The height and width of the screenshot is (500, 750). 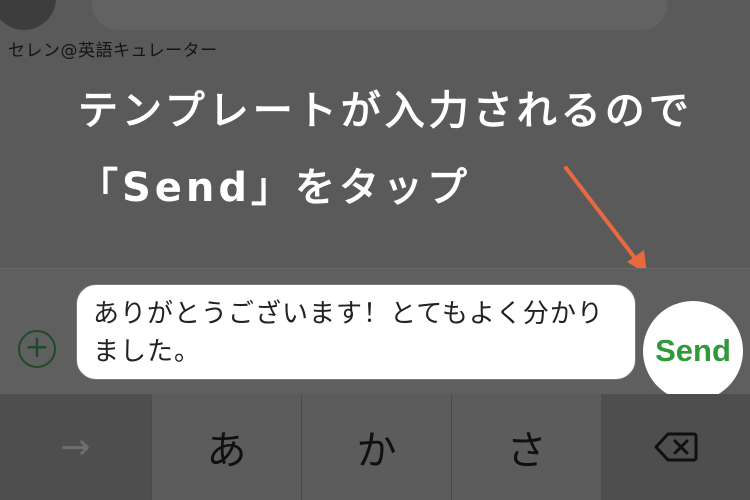 I want to click on key-a: あ, so click(x=226, y=447).